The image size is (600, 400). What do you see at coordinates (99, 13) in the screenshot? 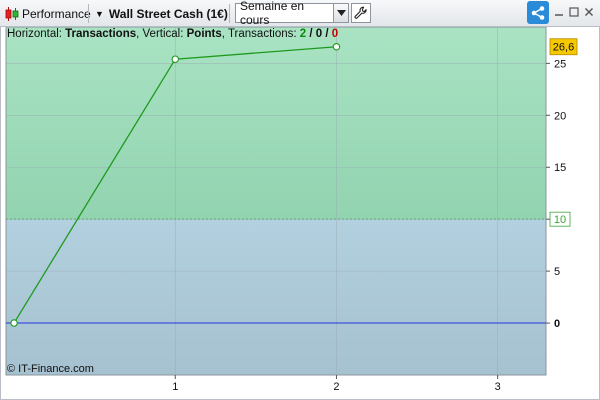
I see `caret-down-icon: ▼` at bounding box center [99, 13].